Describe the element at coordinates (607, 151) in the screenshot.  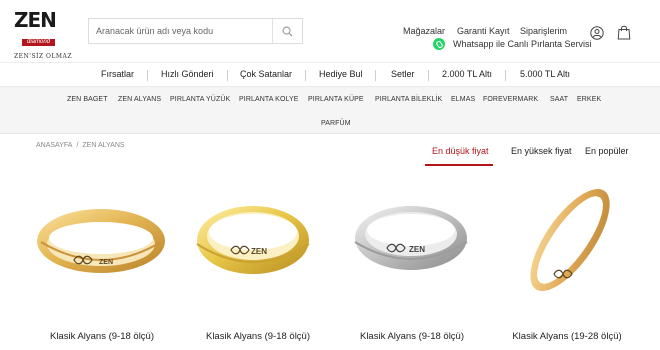
I see `sort-popular: En popüler` at that location.